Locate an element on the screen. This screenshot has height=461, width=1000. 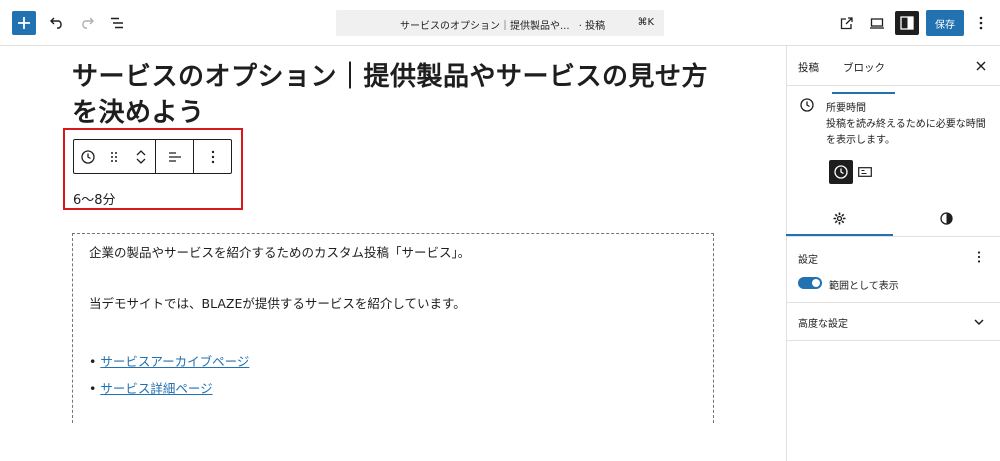
block-options-button is located at coordinates (212, 156).